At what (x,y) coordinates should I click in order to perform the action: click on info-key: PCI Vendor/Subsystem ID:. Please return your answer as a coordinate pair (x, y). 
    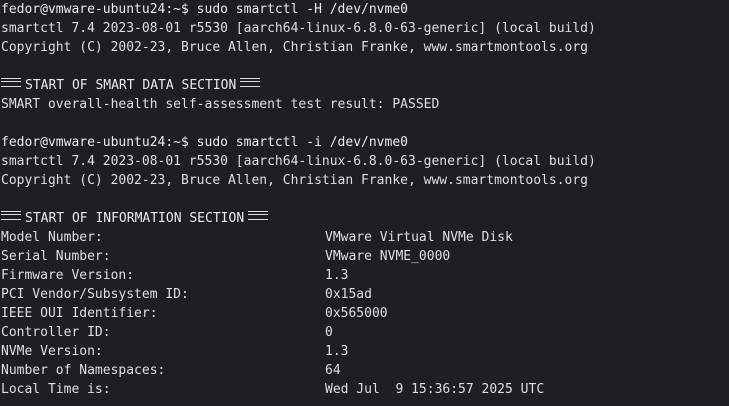
    Looking at the image, I should click on (95, 294).